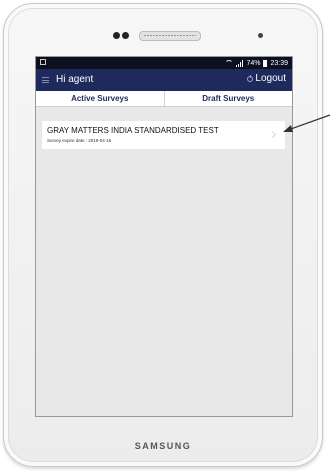 The width and height of the screenshot is (334, 471). I want to click on status-time: 23:39, so click(279, 63).